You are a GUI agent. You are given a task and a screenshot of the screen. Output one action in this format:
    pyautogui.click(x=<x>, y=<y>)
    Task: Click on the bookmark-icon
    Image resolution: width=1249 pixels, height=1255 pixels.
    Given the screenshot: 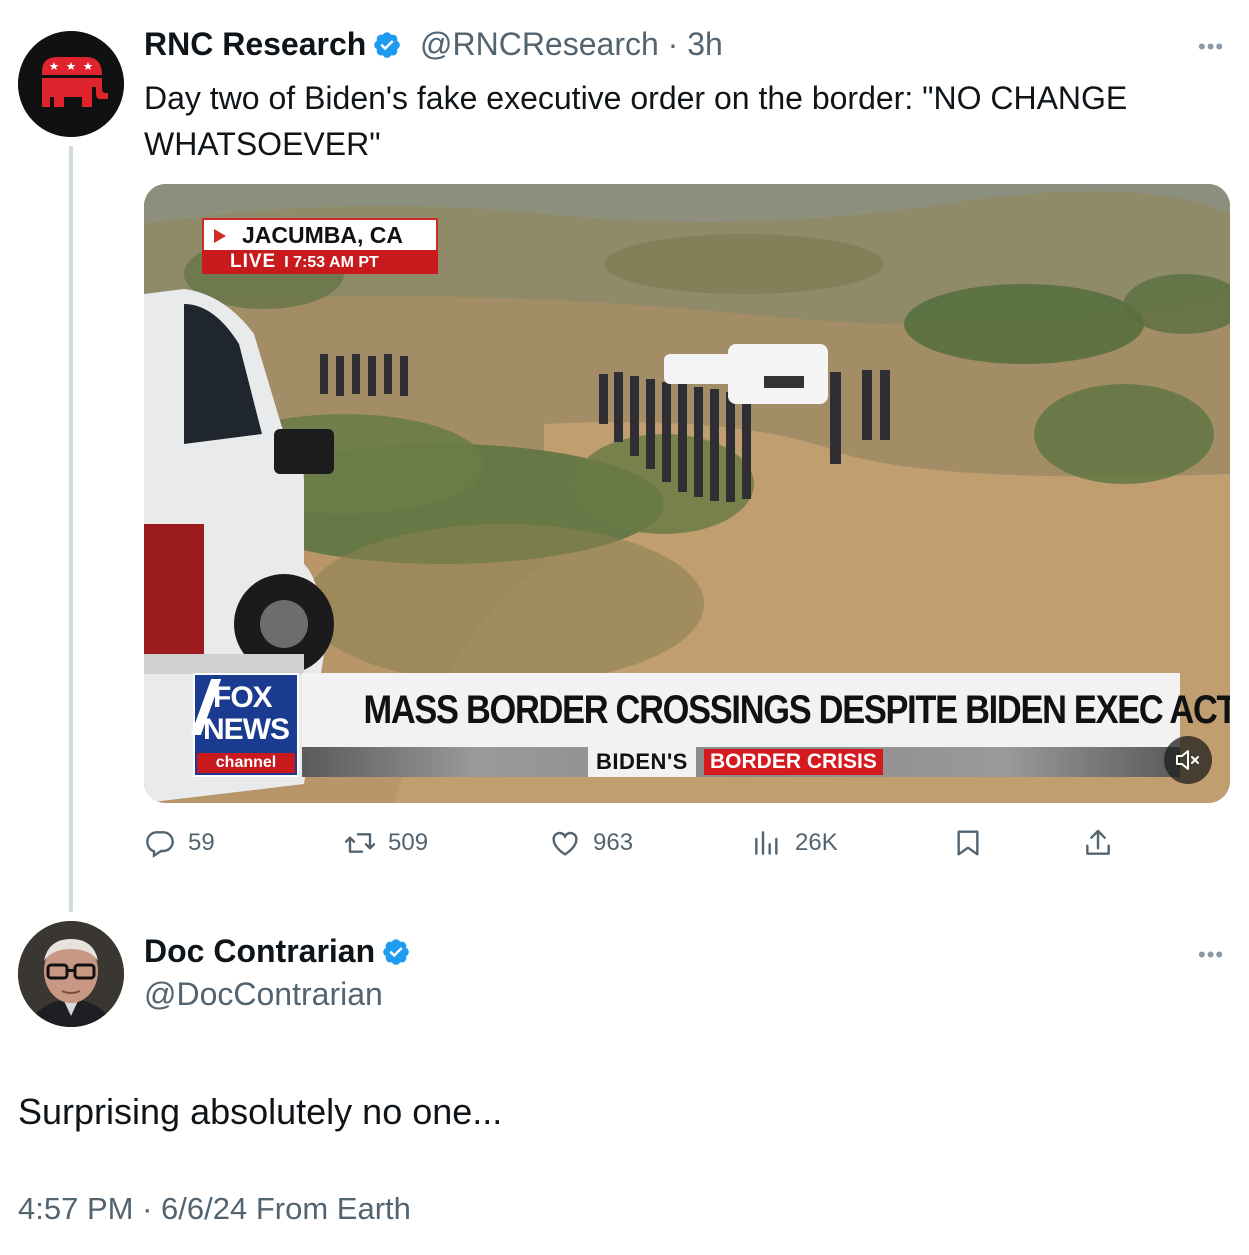 What is the action you would take?
    pyautogui.click(x=968, y=843)
    